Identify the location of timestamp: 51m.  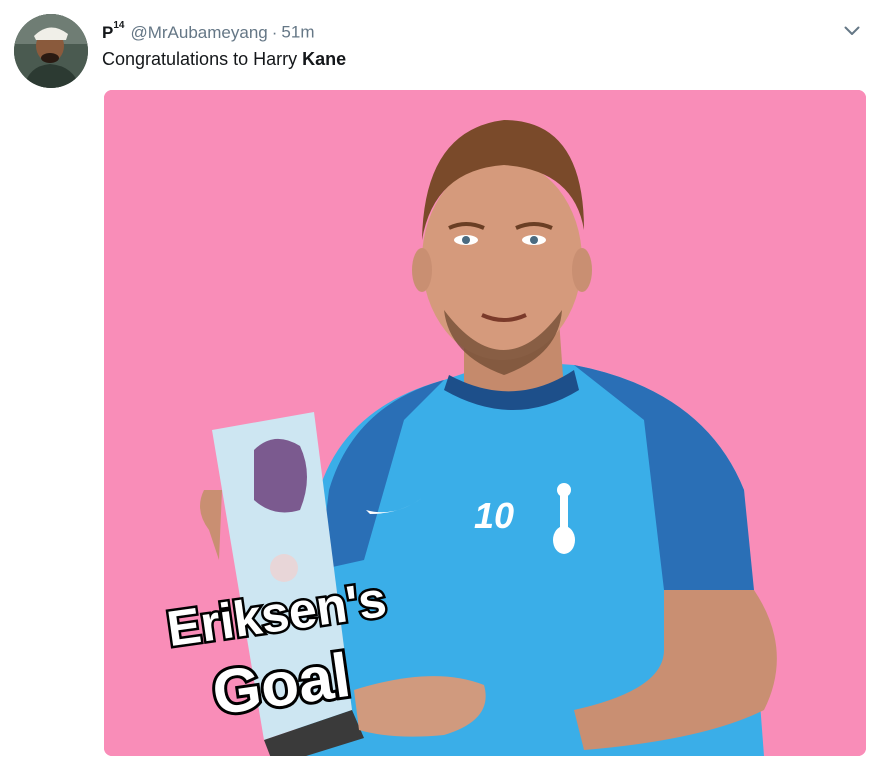
(297, 32).